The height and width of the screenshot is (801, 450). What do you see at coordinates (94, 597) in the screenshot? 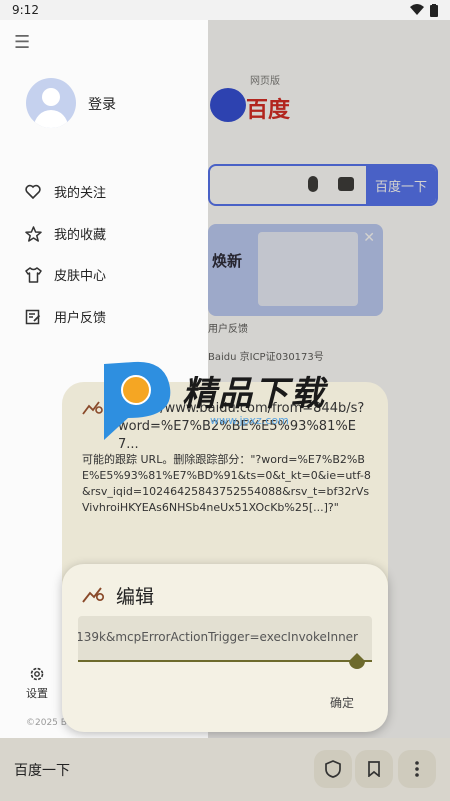
I see `link-cleaner-icon` at bounding box center [94, 597].